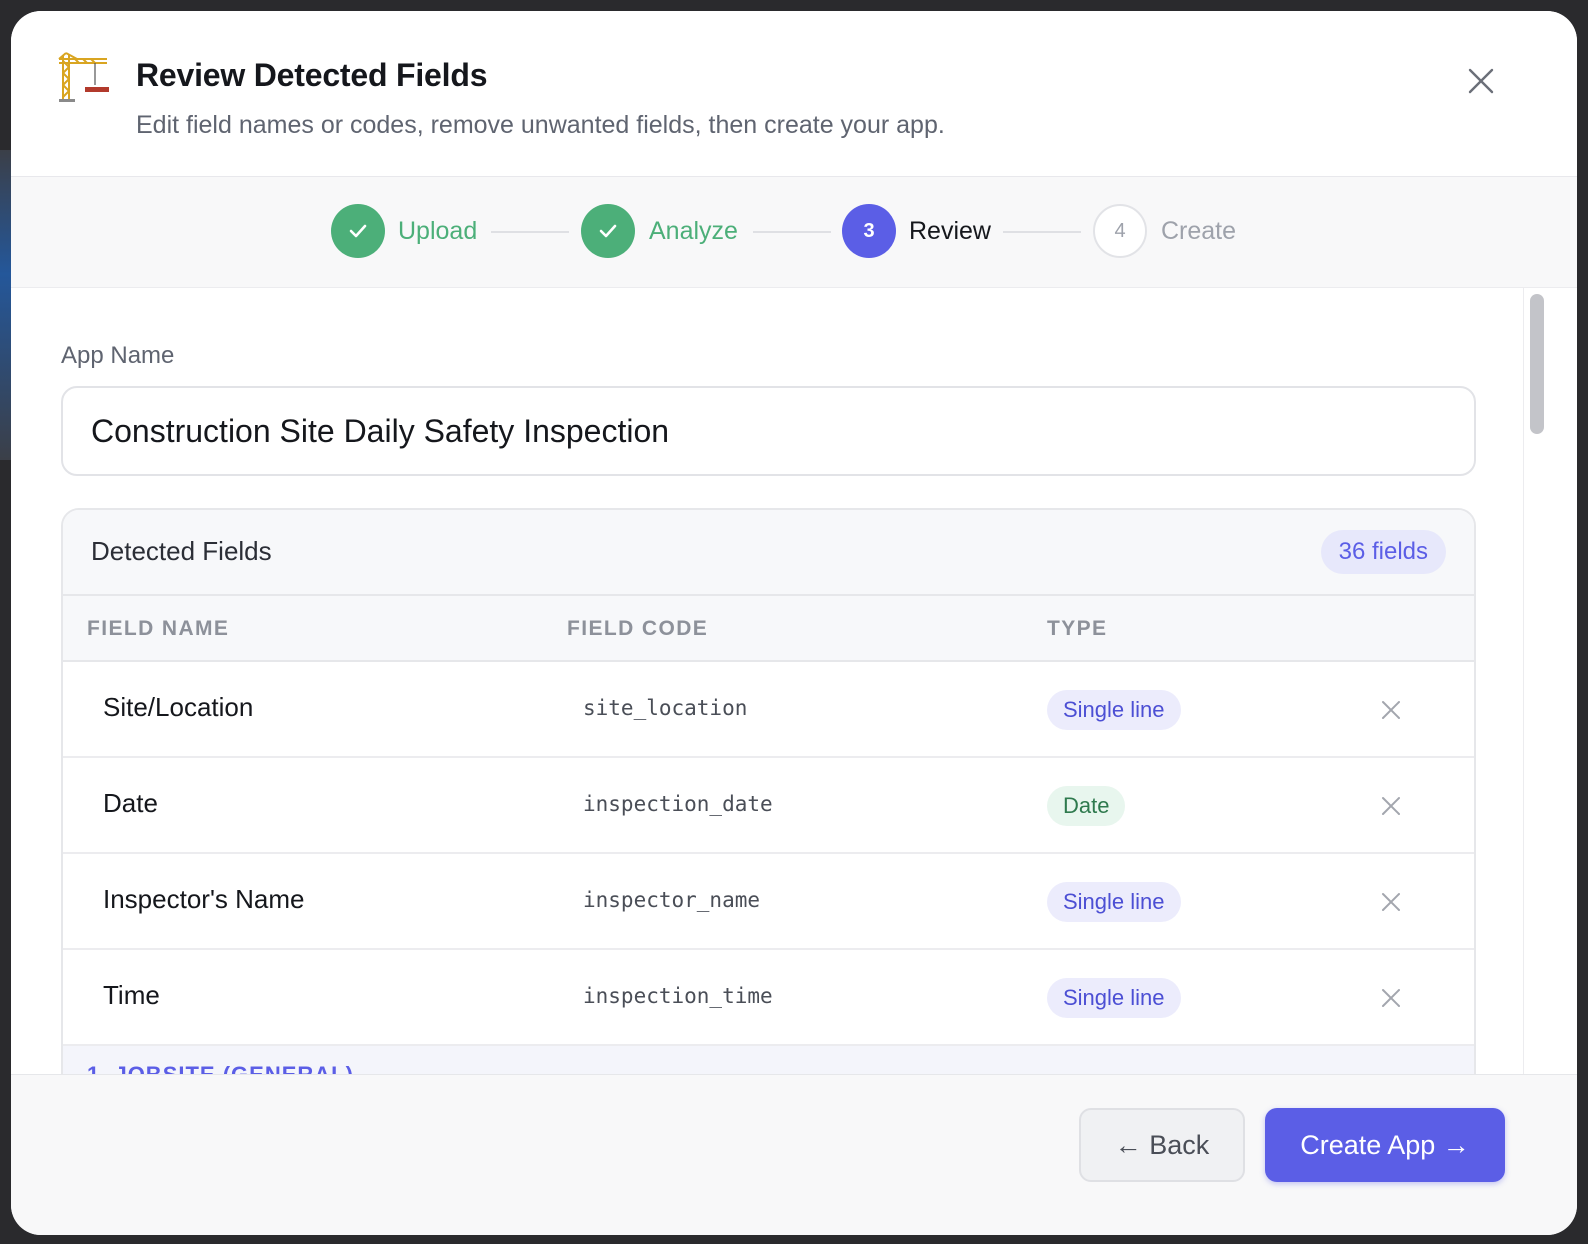 Image resolution: width=1588 pixels, height=1244 pixels. What do you see at coordinates (181, 551) in the screenshot?
I see `panel-title: Detected Fields` at bounding box center [181, 551].